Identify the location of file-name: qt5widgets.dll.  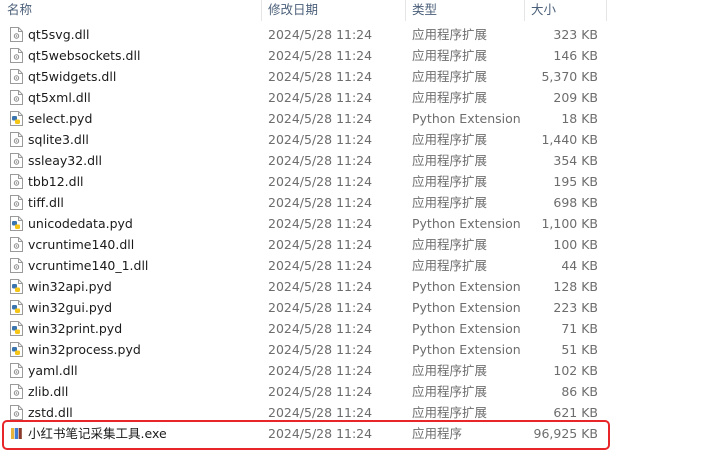
(72, 76).